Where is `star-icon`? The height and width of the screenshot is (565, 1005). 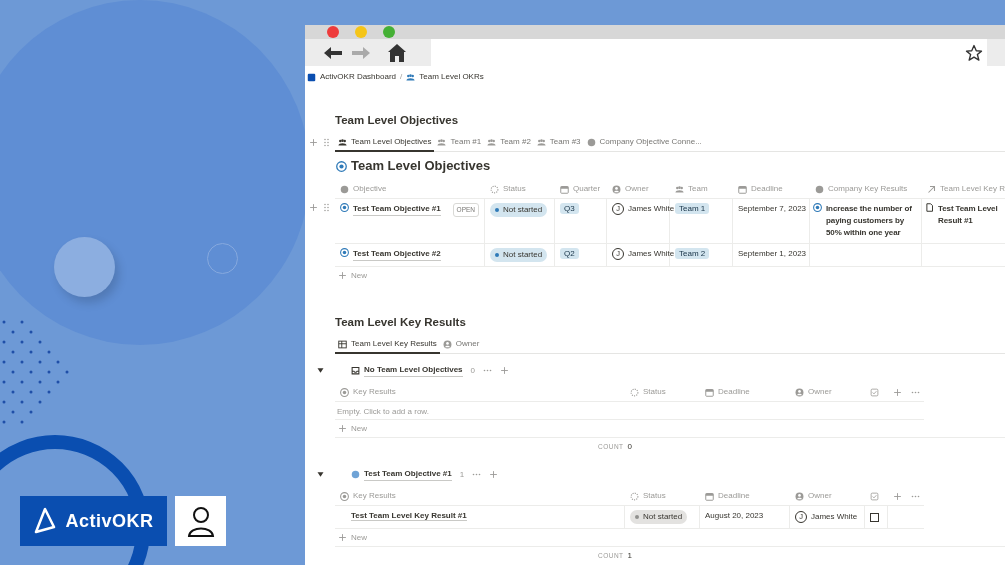 star-icon is located at coordinates (974, 52).